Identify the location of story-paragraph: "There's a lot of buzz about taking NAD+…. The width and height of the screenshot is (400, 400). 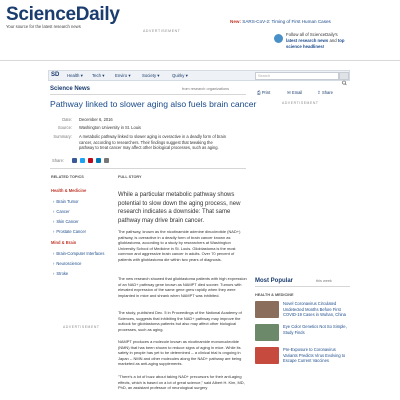
(181, 382).